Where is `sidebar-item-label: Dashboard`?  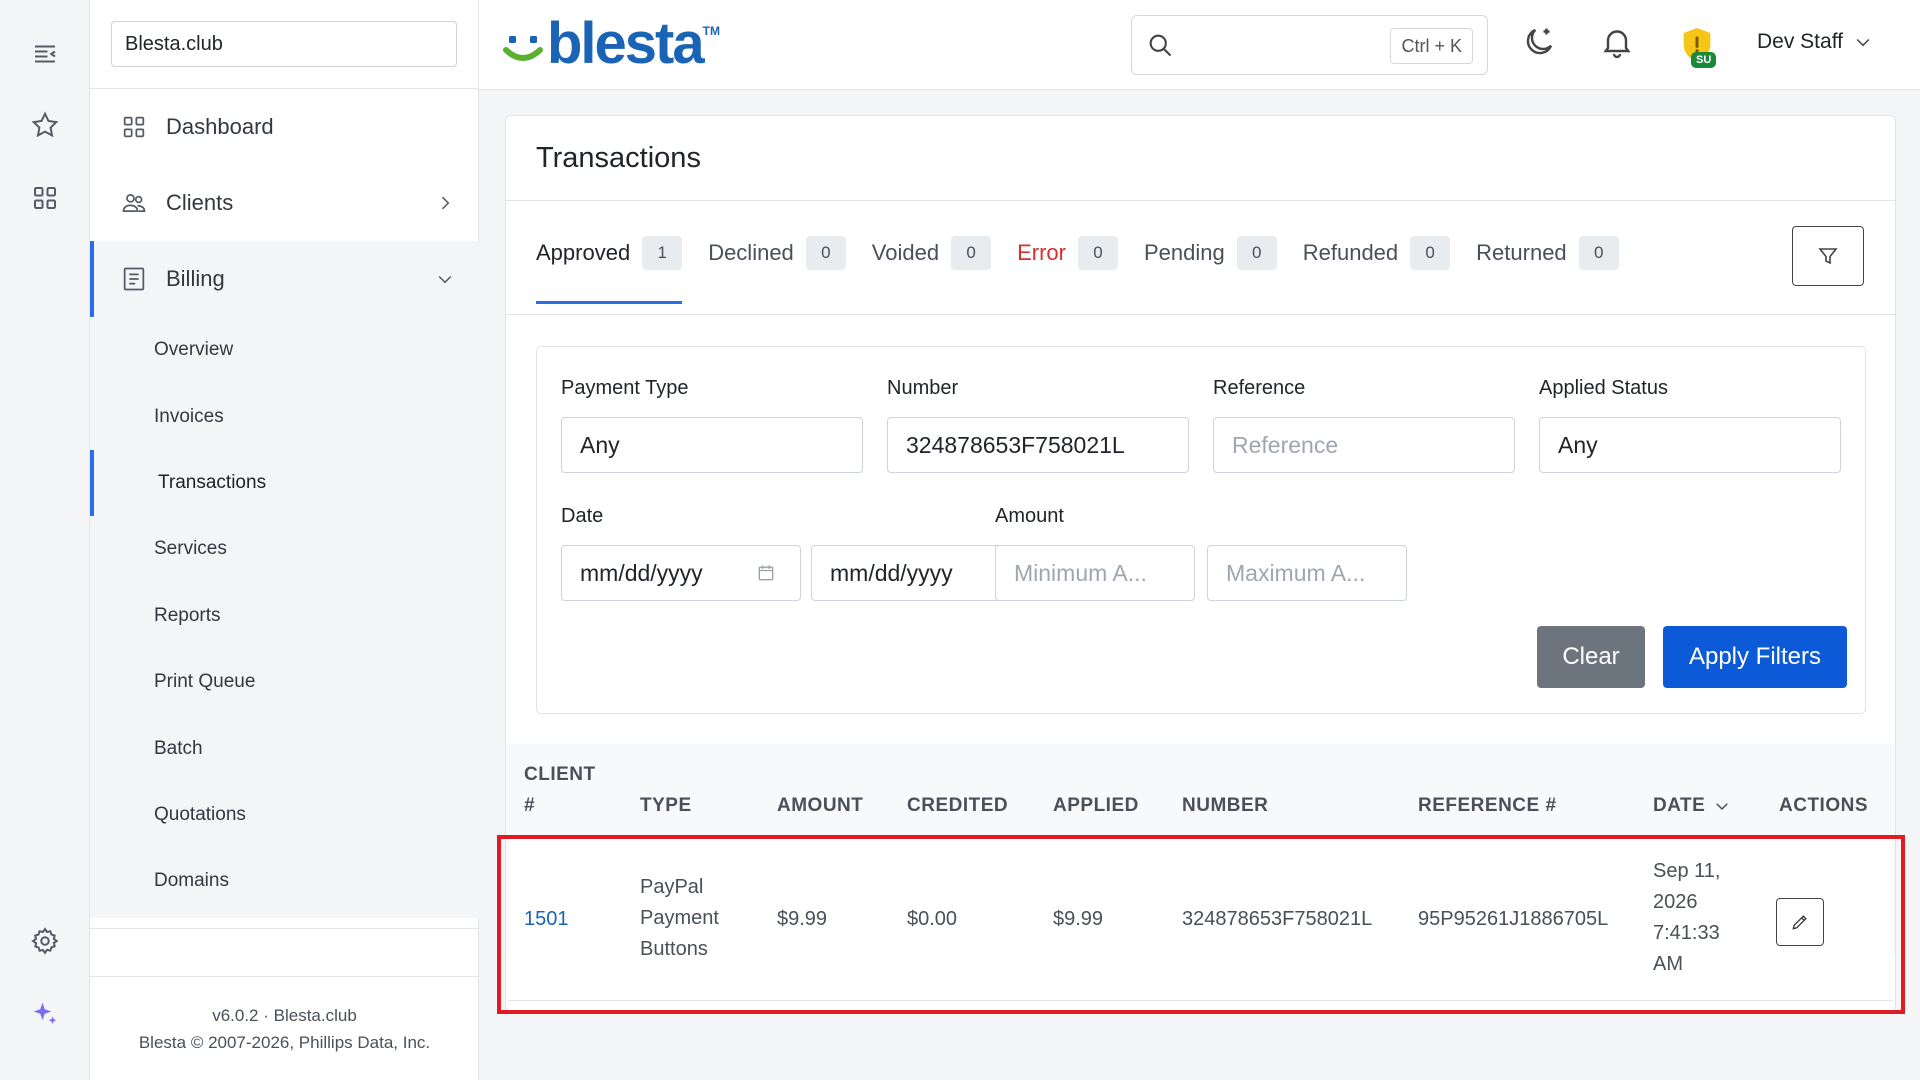
sidebar-item-label: Dashboard is located at coordinates (220, 126).